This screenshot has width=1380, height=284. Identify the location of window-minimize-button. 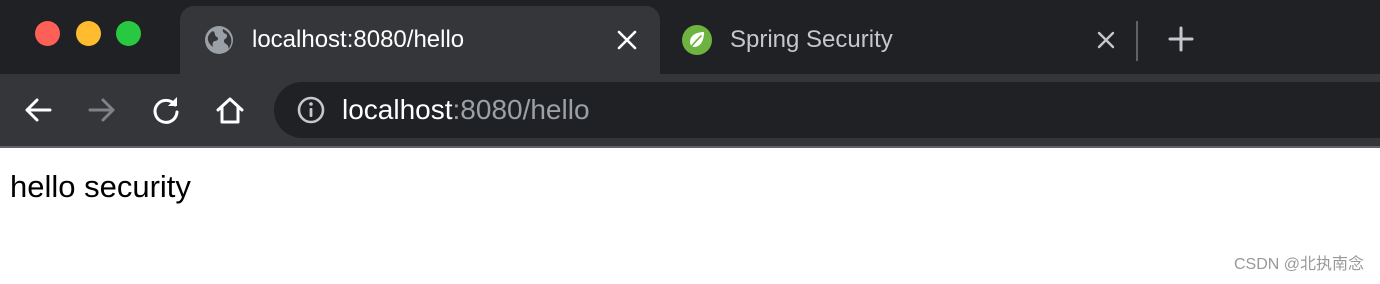
(88, 33).